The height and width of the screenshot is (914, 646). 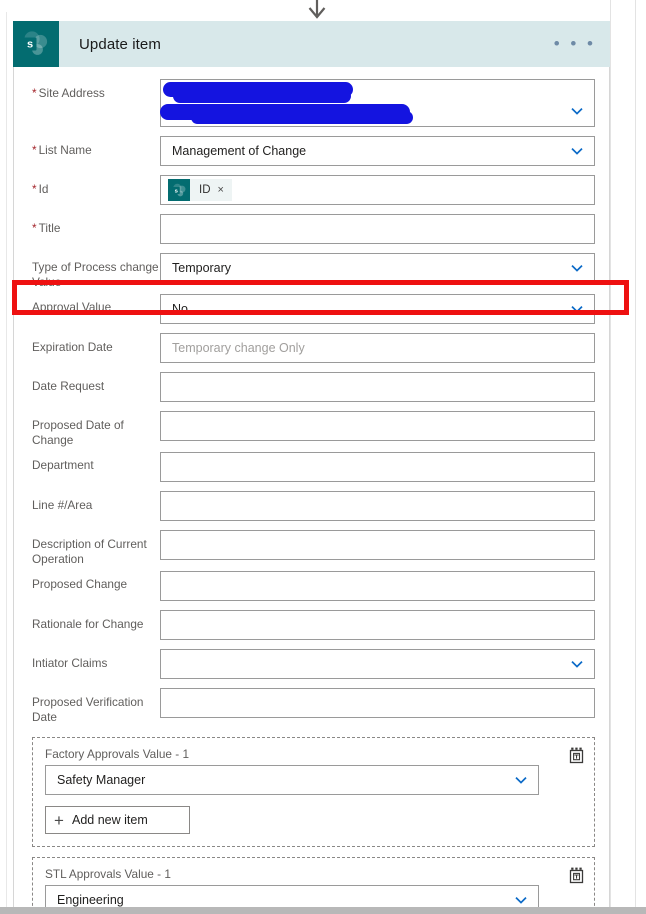 I want to click on type-of-process-change-value: Temporary, so click(x=202, y=268).